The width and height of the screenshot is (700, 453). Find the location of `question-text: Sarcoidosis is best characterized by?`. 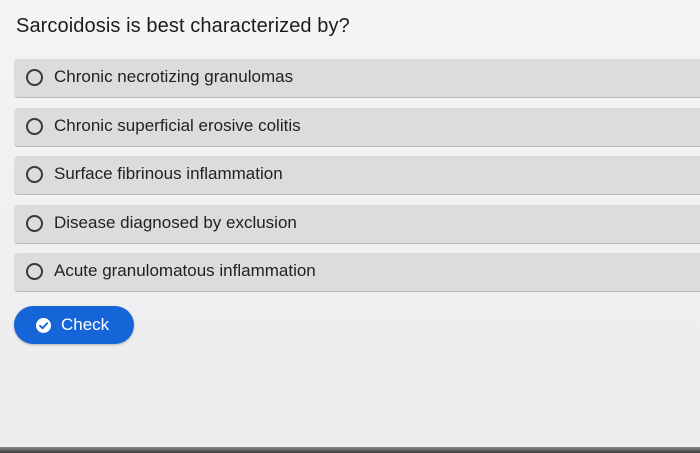

question-text: Sarcoidosis is best characterized by? is located at coordinates (183, 26).